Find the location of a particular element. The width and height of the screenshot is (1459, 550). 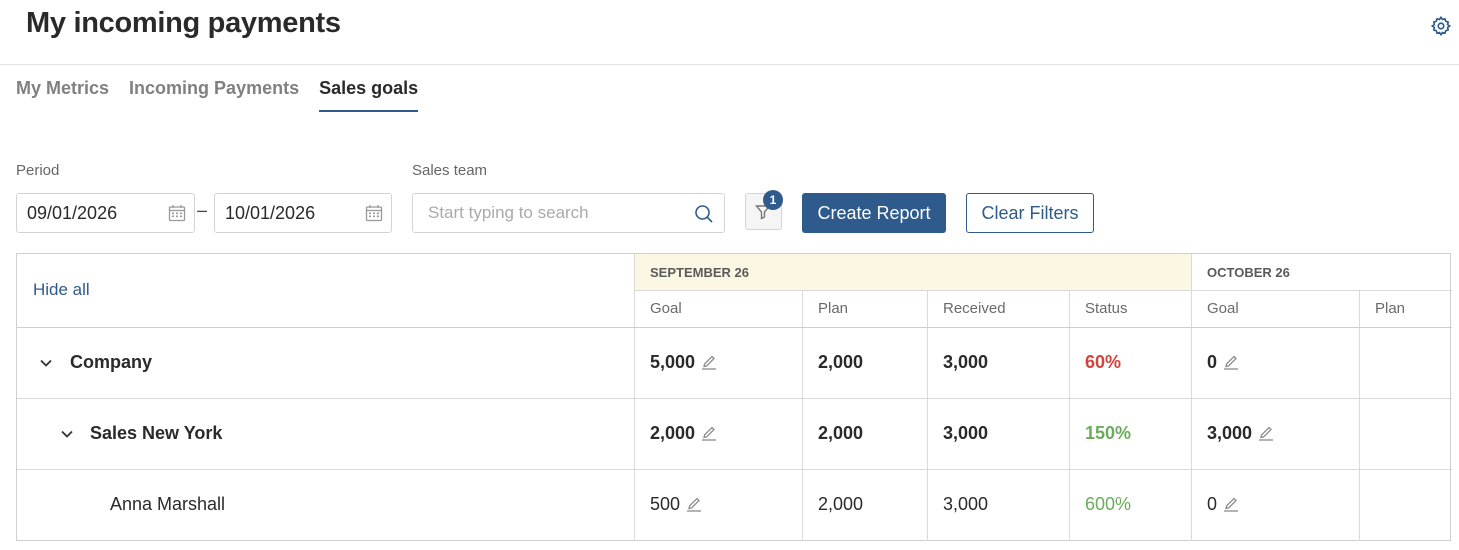

col-header-received: Received is located at coordinates (974, 308).